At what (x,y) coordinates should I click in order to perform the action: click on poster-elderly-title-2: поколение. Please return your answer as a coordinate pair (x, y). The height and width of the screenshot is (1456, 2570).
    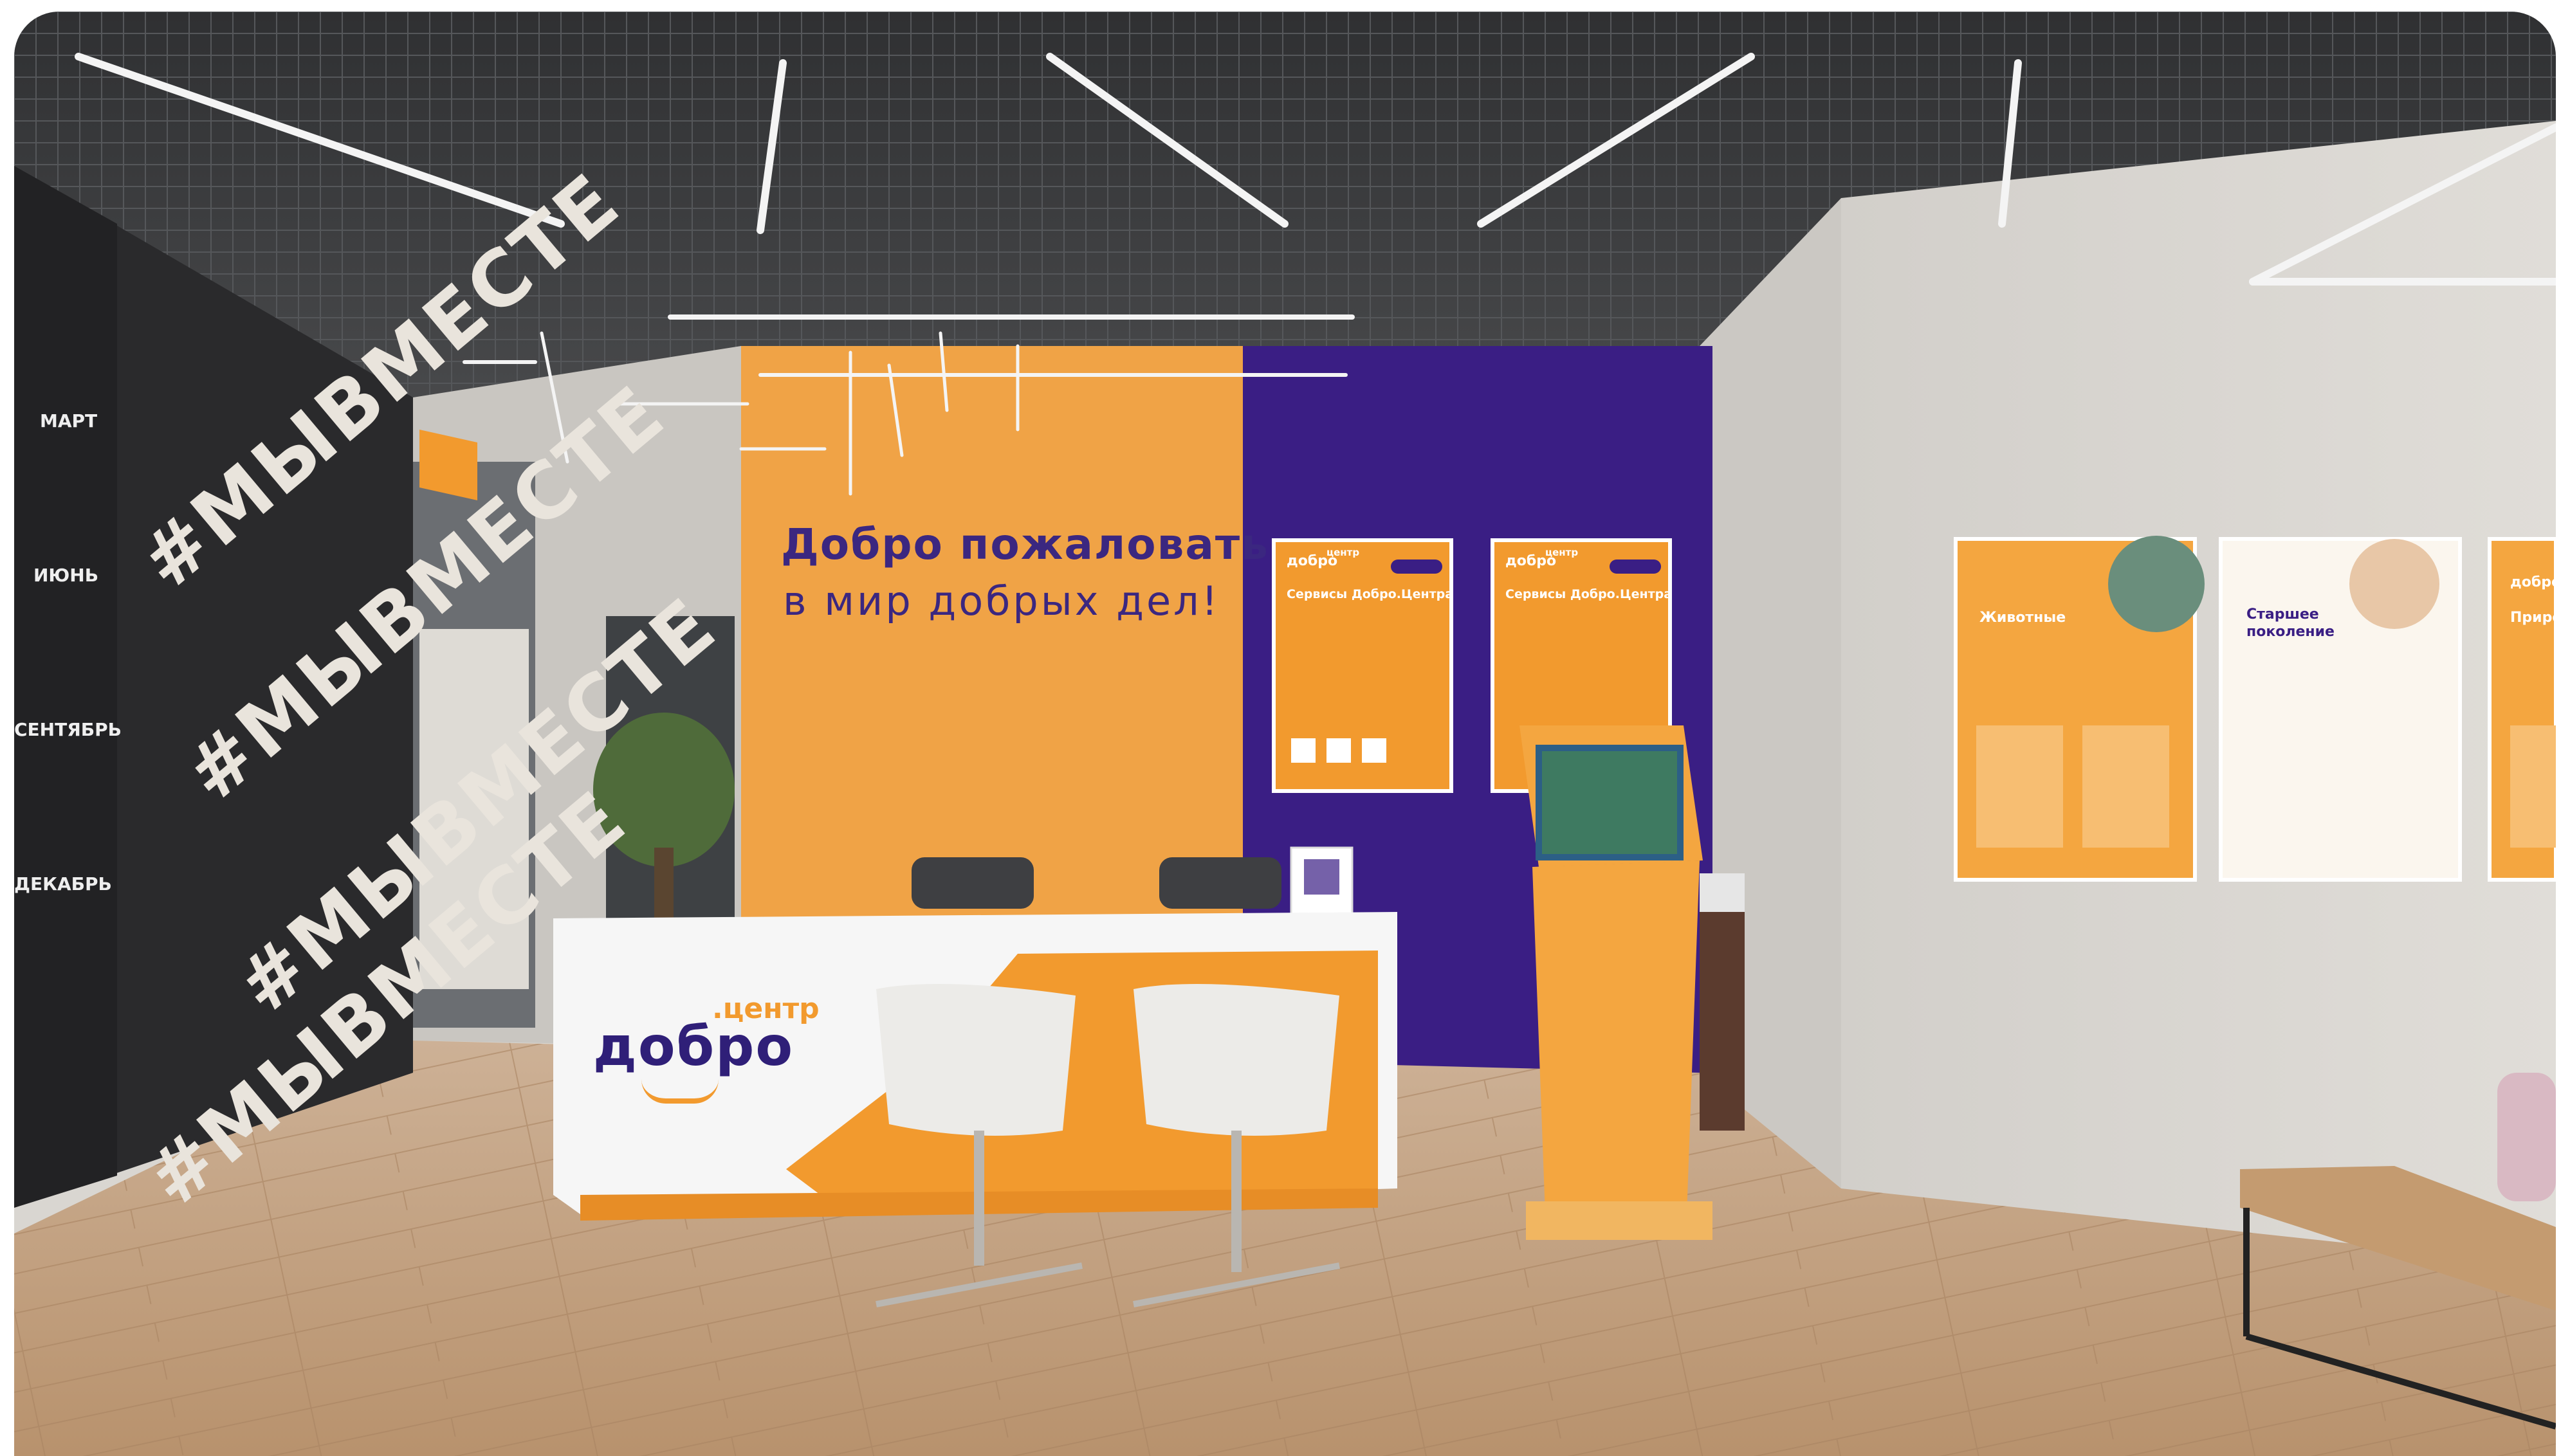
    Looking at the image, I should click on (2290, 632).